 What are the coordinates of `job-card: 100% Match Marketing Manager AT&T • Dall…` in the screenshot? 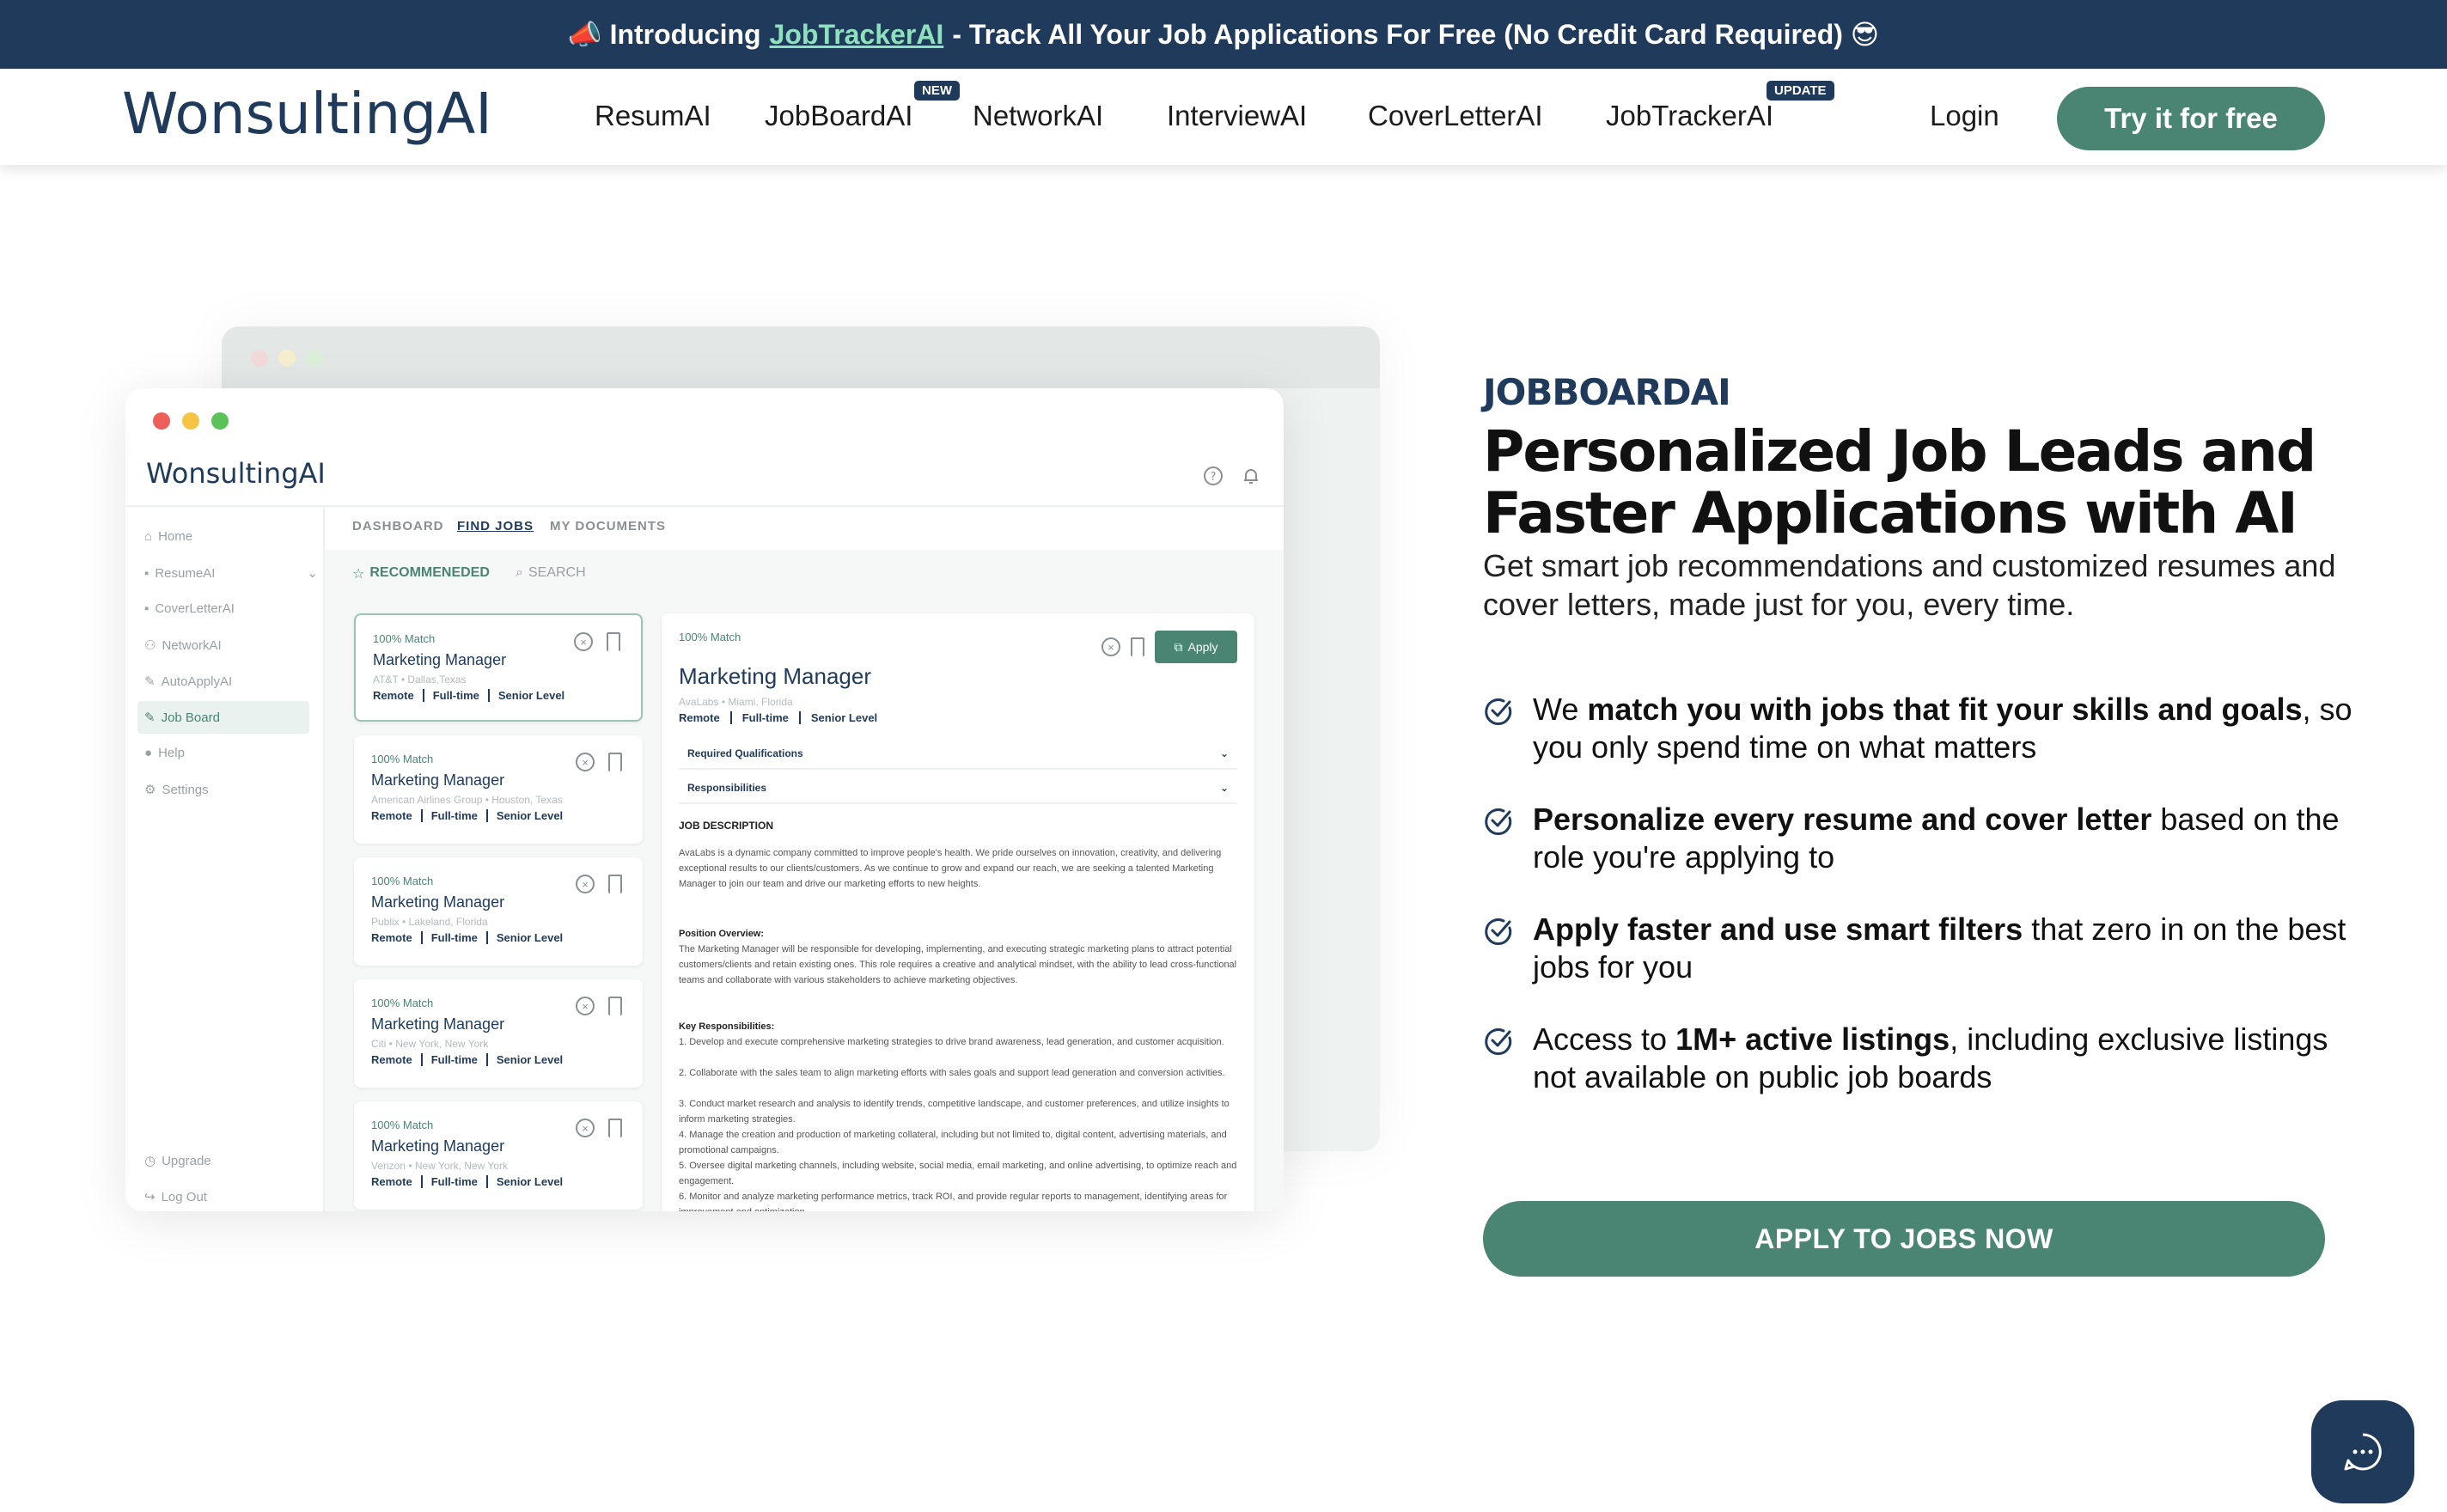 It's located at (498, 667).